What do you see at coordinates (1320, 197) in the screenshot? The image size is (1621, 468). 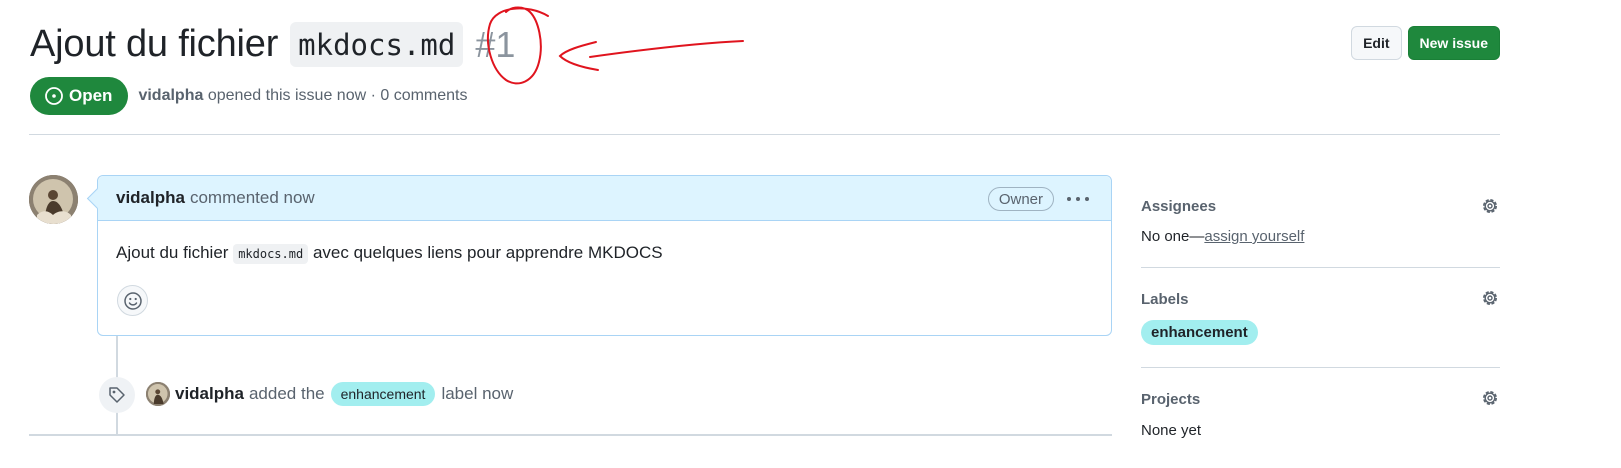 I see `assignees-heading: Assignees` at bounding box center [1320, 197].